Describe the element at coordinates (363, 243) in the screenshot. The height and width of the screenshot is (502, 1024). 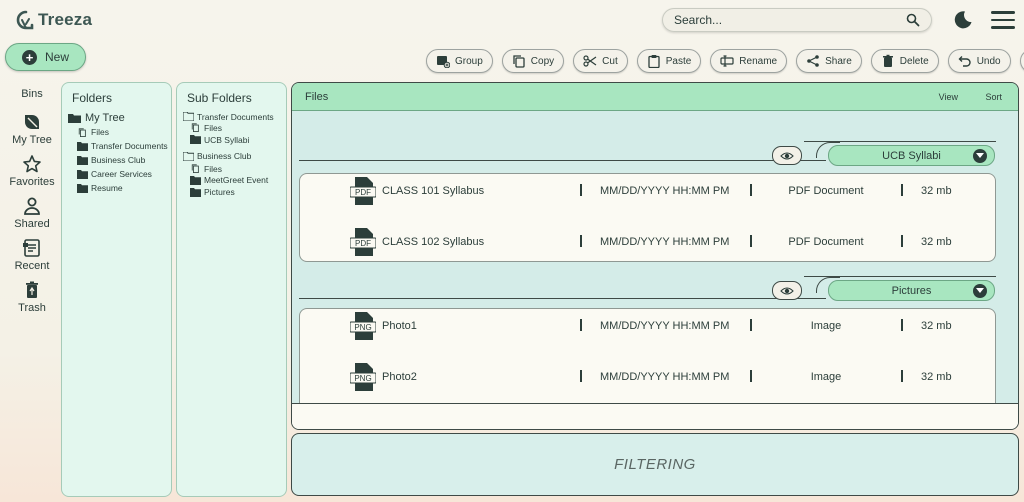
I see `svg-text: PDF` at that location.